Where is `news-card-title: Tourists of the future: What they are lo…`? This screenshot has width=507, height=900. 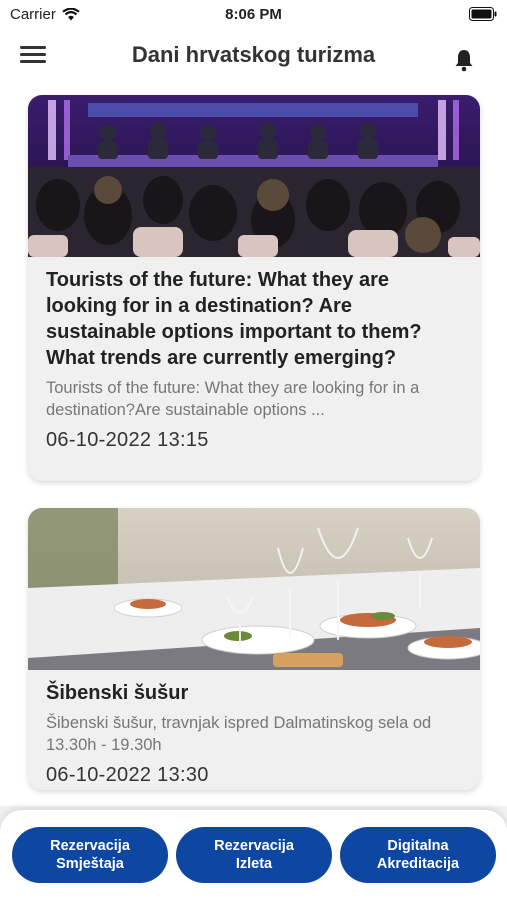 news-card-title: Tourists of the future: What they are lo… is located at coordinates (234, 319).